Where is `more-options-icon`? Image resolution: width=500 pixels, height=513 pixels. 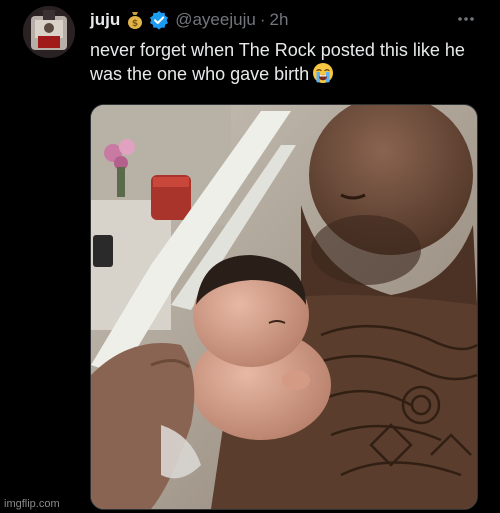
more-options-icon is located at coordinates (466, 19).